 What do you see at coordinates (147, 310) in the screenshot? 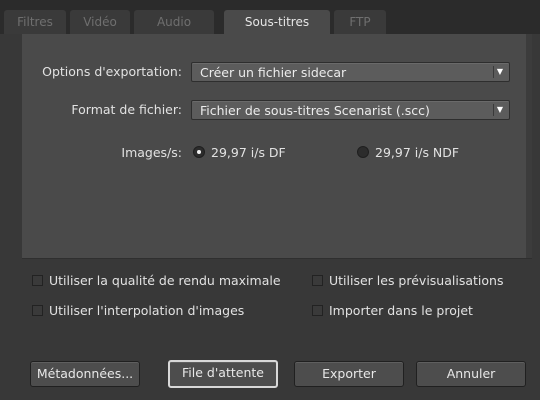
I see `frame-blending-label: Utiliser l'interpolation d'images` at bounding box center [147, 310].